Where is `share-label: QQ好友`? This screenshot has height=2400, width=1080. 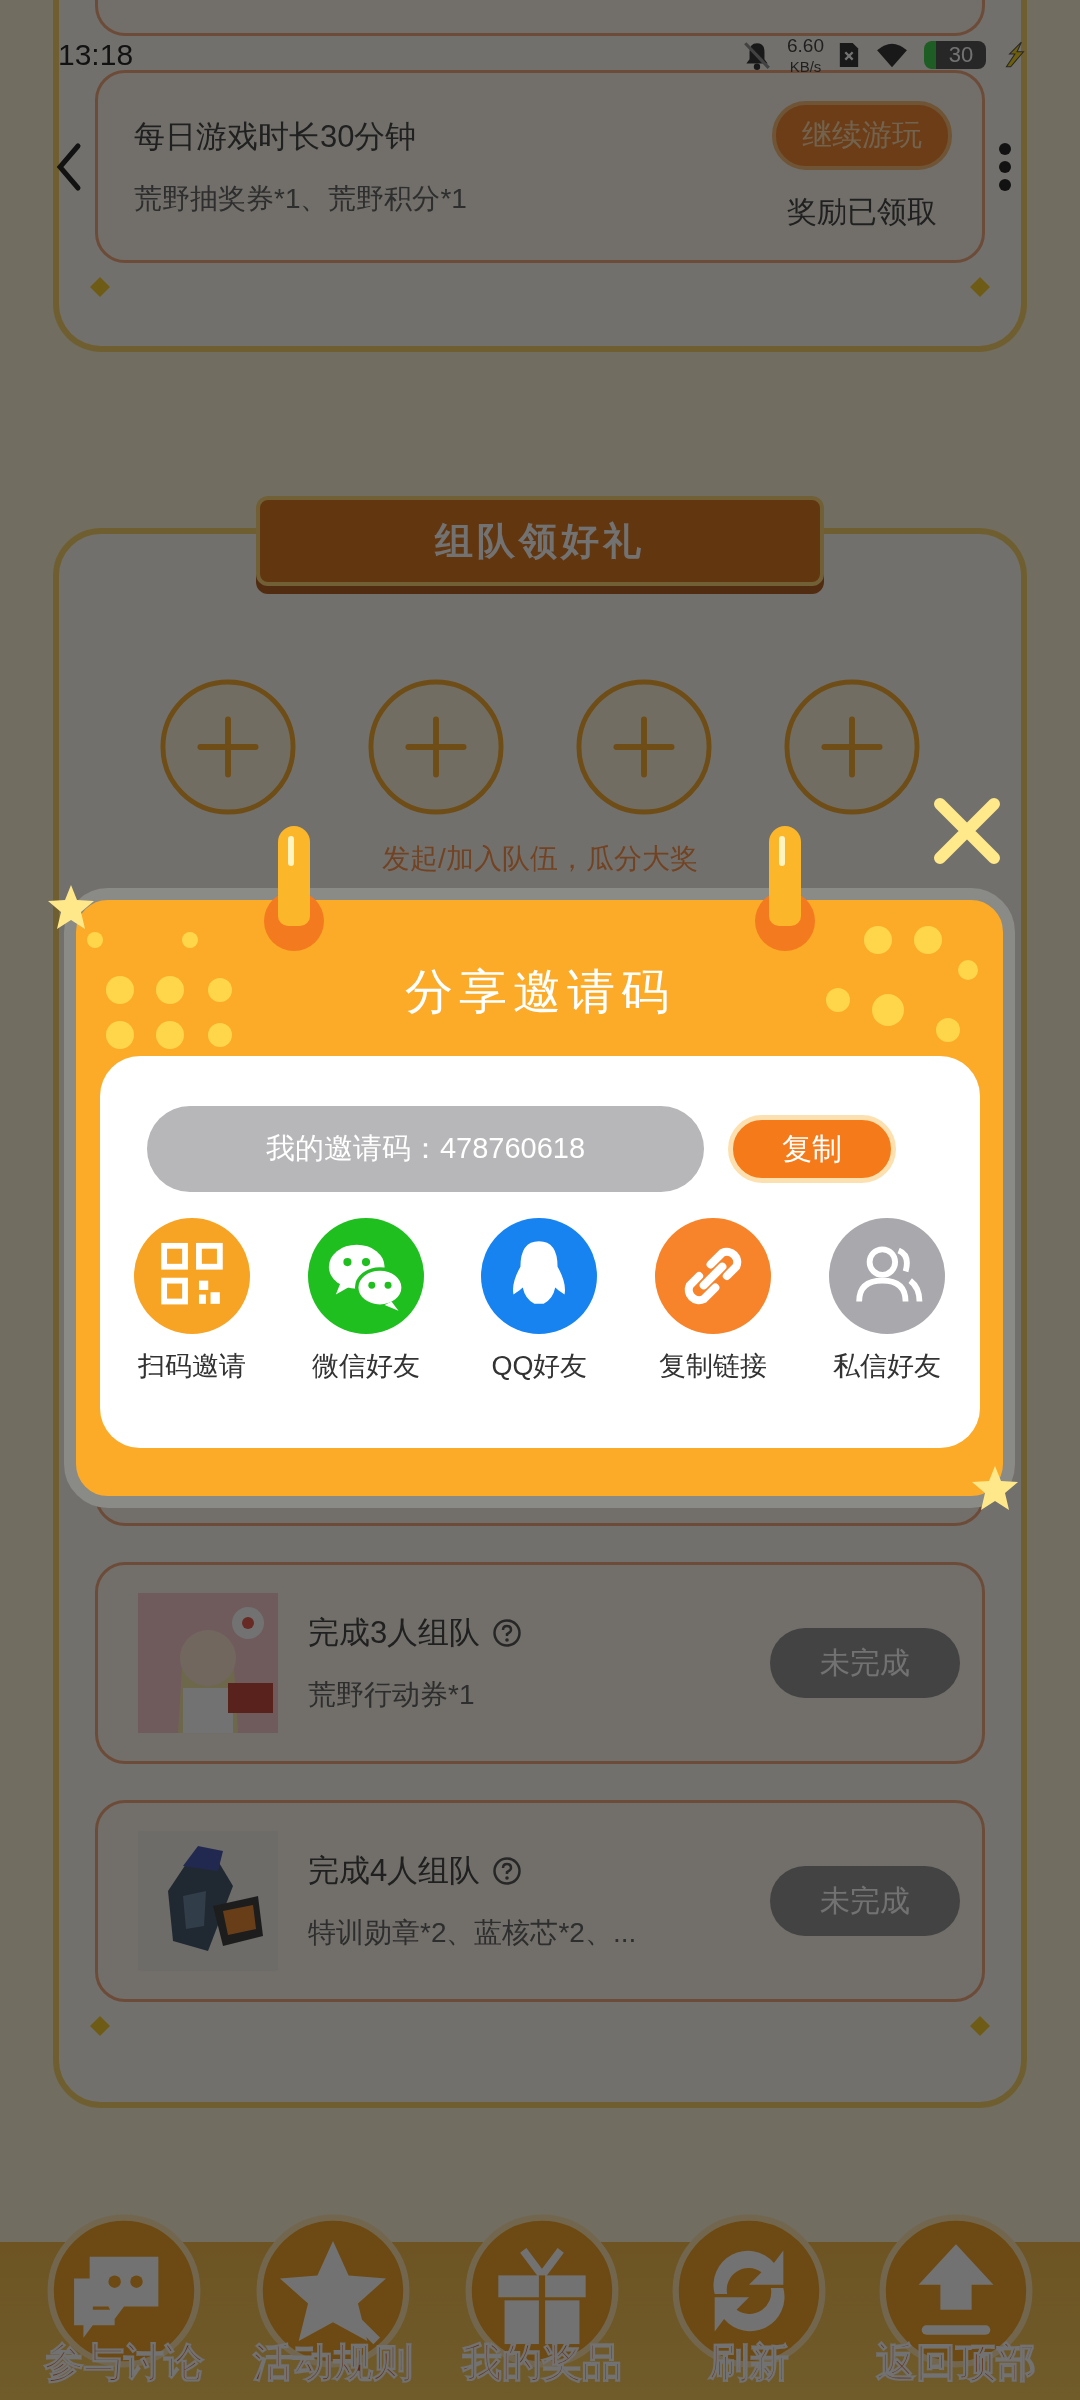 share-label: QQ好友 is located at coordinates (539, 1366).